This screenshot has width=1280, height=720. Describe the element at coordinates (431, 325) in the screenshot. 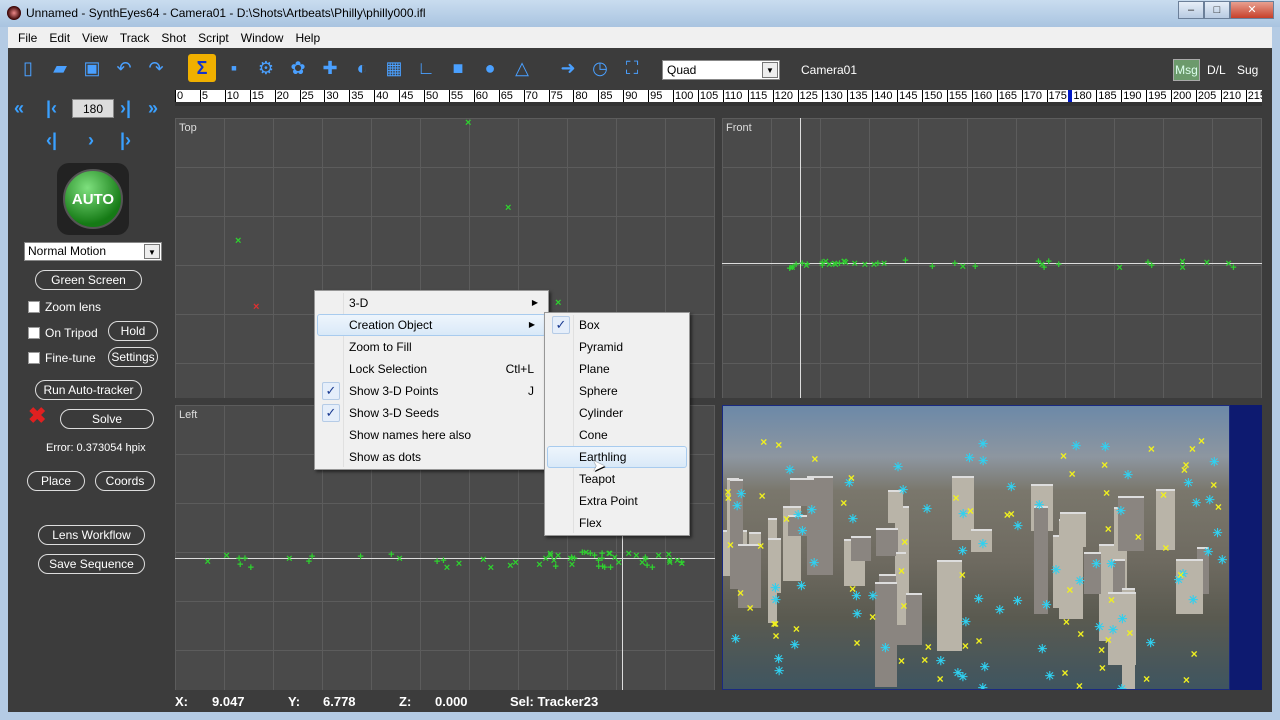

I see `menu-item-creation-object: Creation Object ▶` at that location.